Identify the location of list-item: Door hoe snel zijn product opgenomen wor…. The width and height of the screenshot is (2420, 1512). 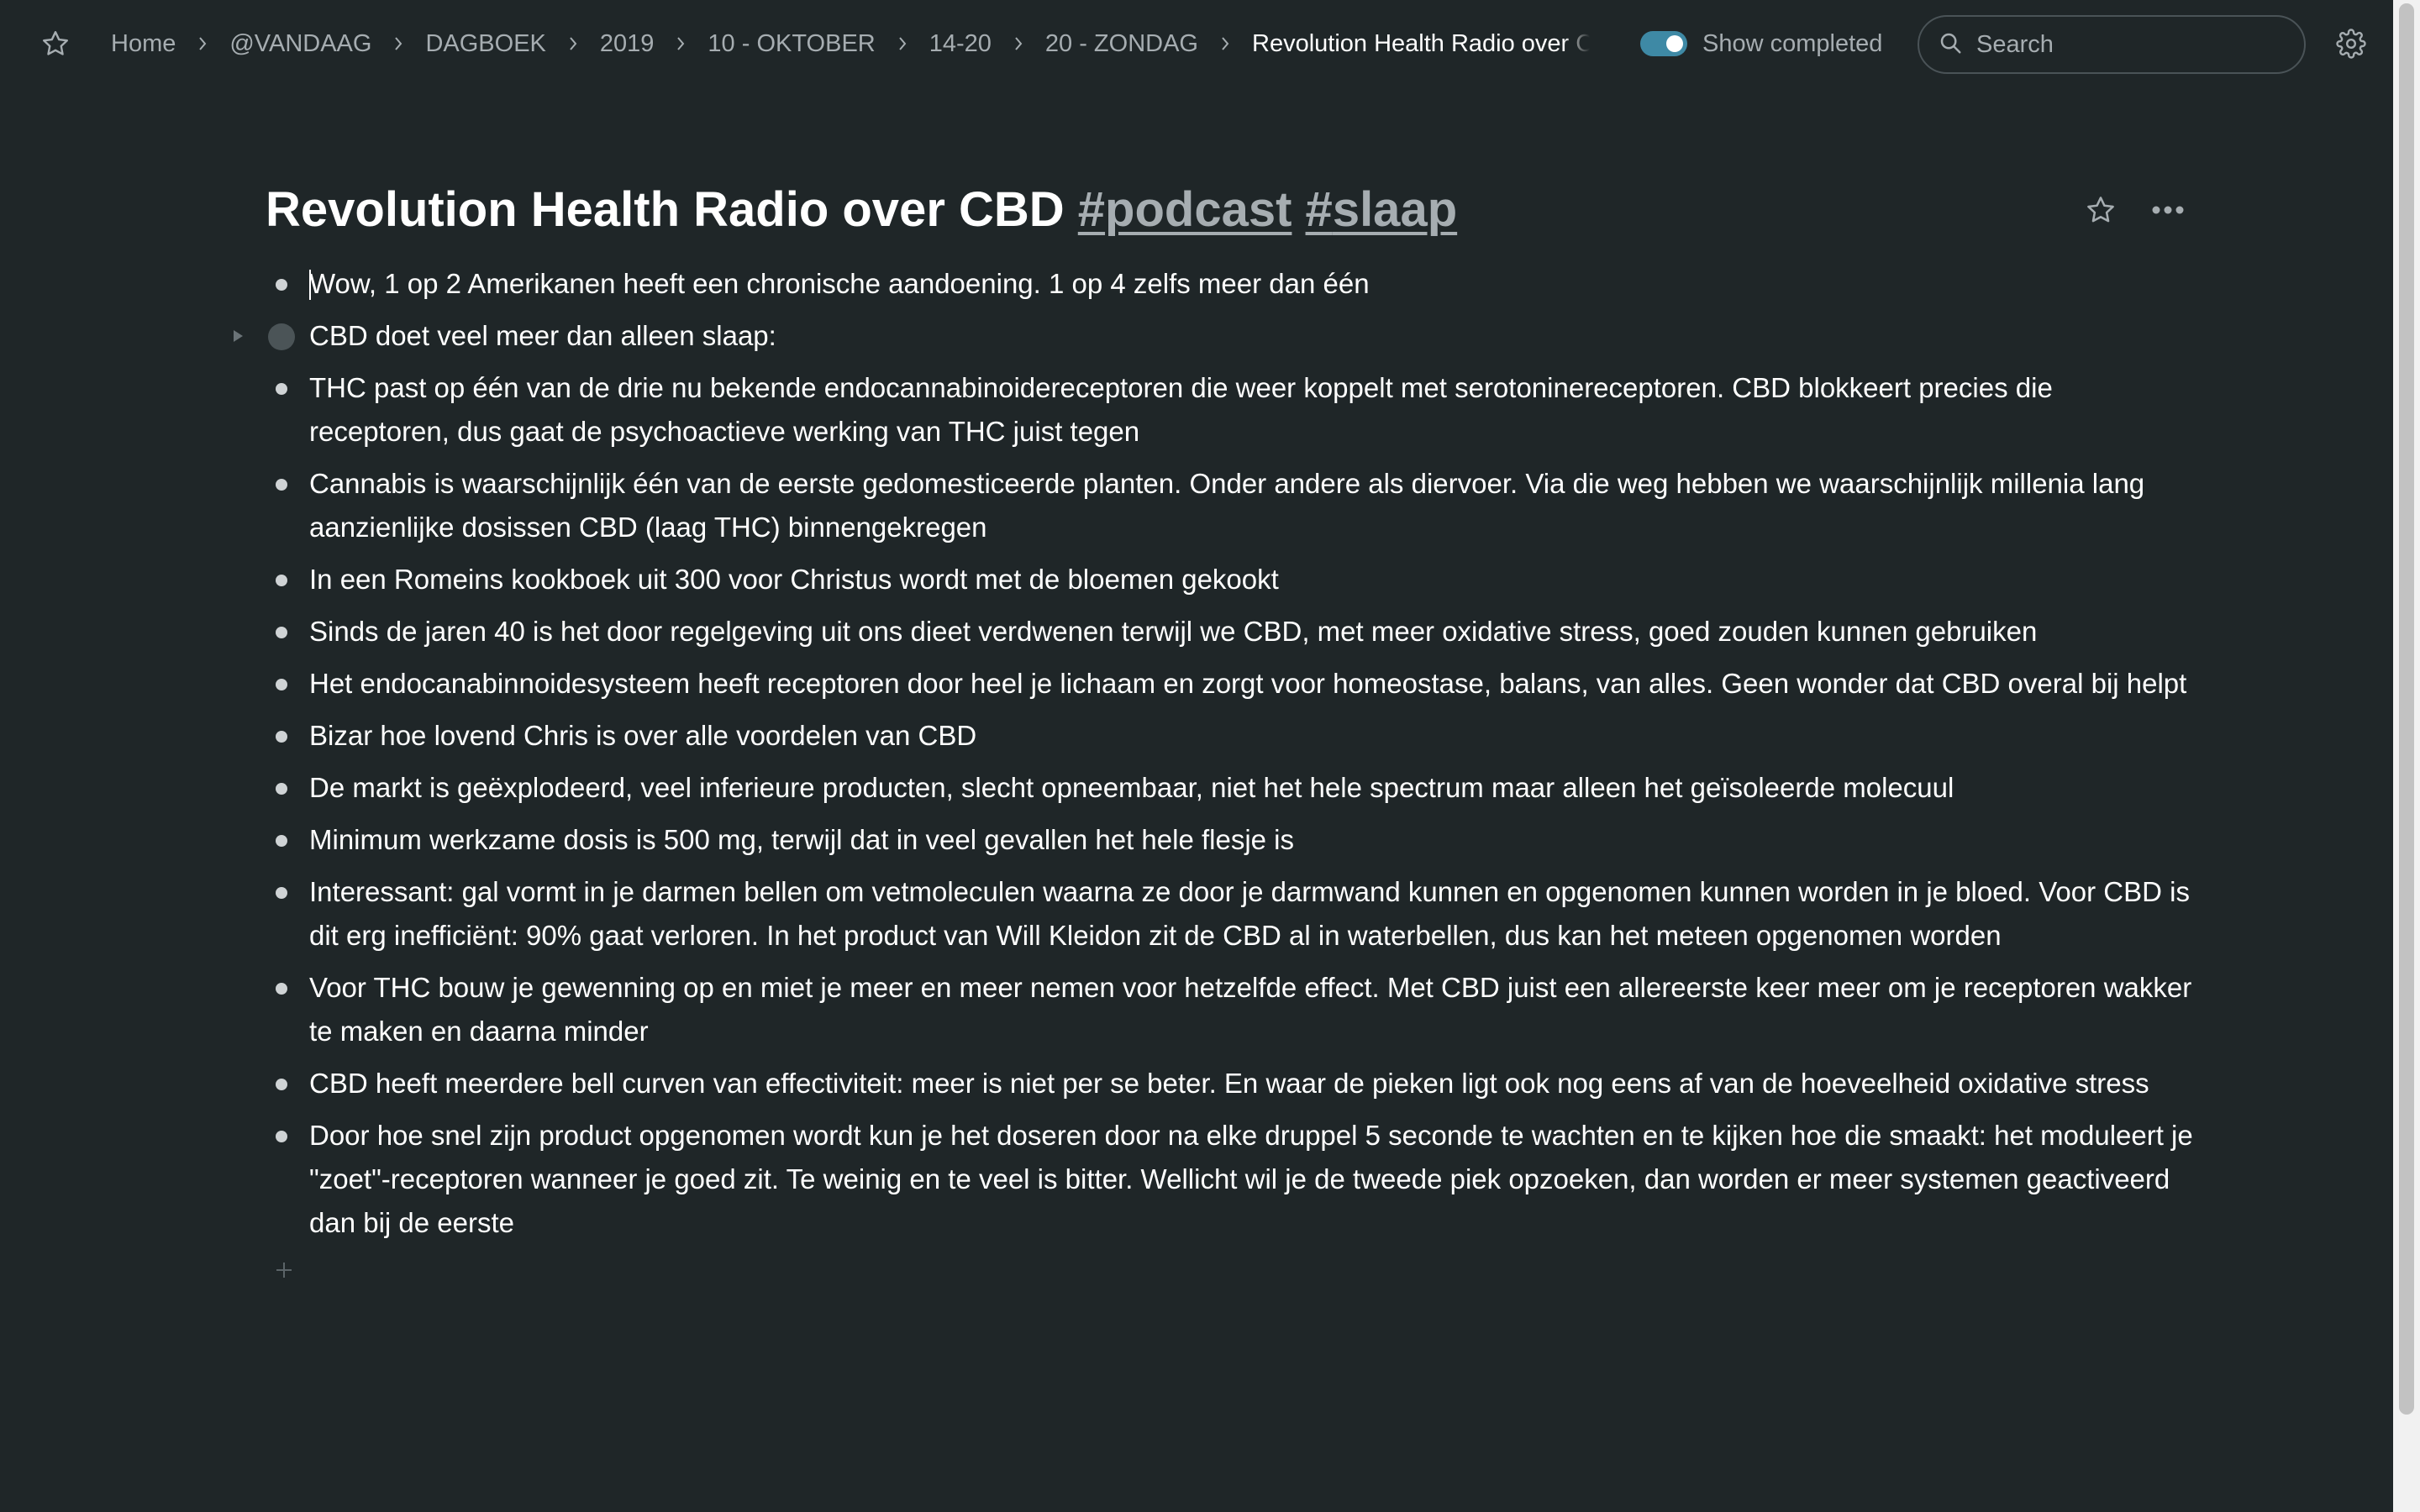
(1232, 1179).